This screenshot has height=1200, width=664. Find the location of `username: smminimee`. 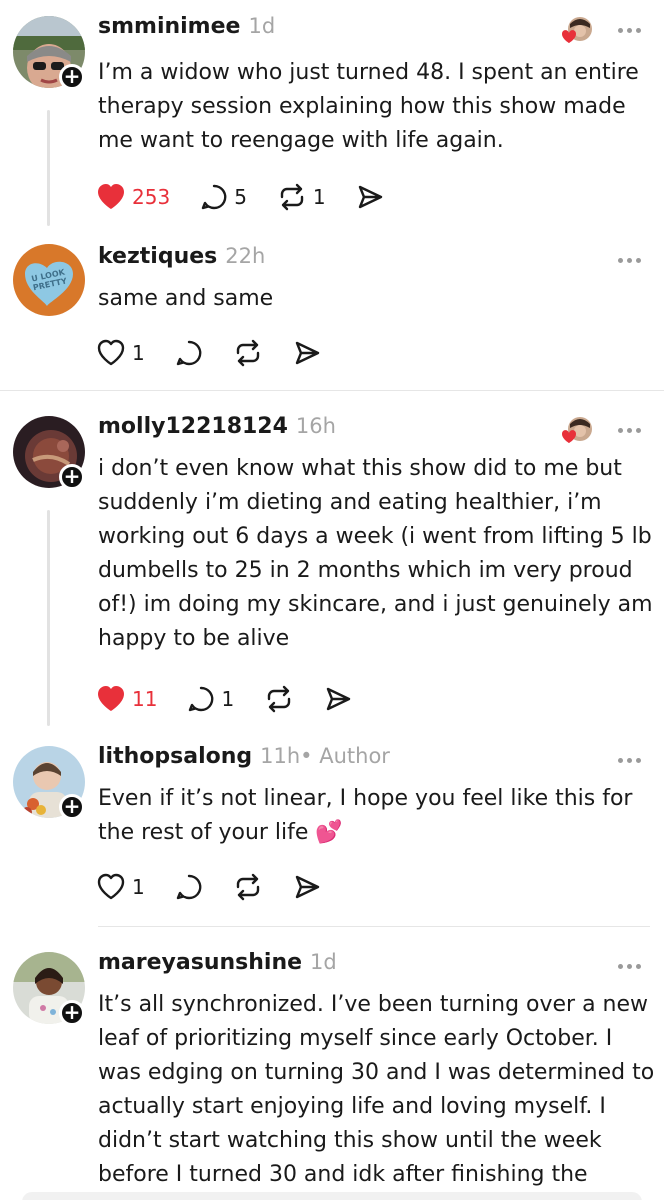

username: smminimee is located at coordinates (169, 26).